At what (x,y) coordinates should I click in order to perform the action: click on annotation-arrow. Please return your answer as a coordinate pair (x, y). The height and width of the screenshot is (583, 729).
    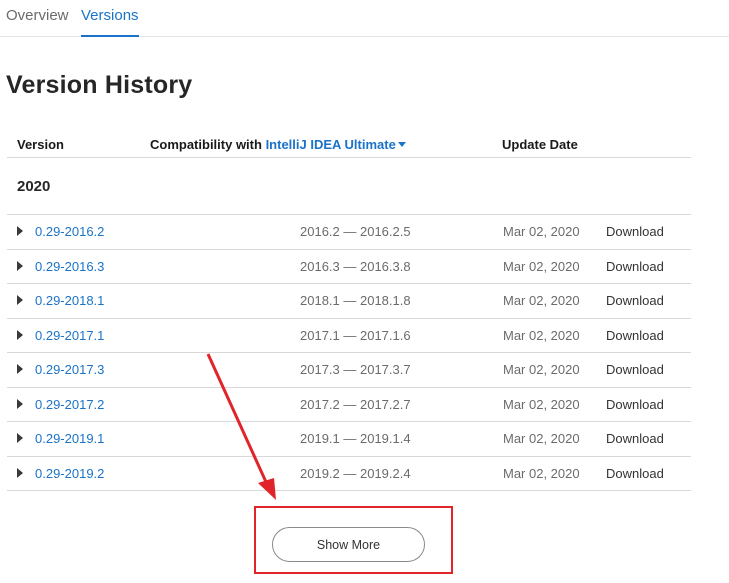
    Looking at the image, I should click on (241, 426).